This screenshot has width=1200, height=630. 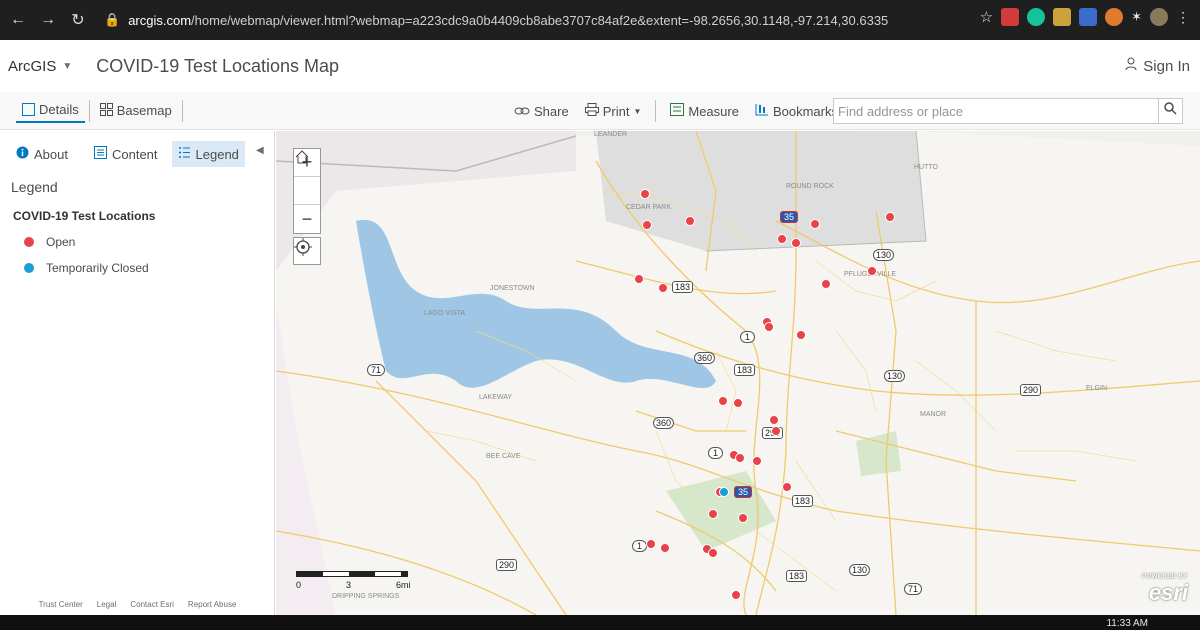 What do you see at coordinates (352, 574) in the screenshot?
I see `scale-bar` at bounding box center [352, 574].